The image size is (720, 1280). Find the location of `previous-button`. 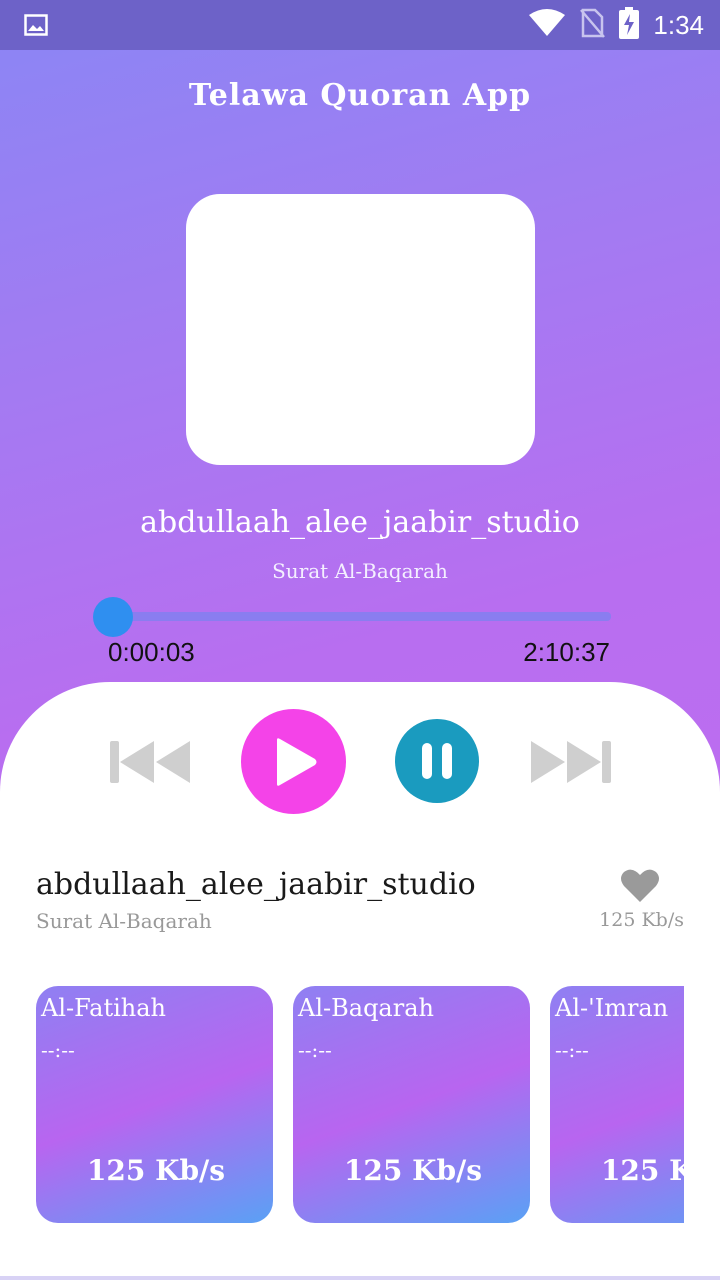

previous-button is located at coordinates (151, 762).